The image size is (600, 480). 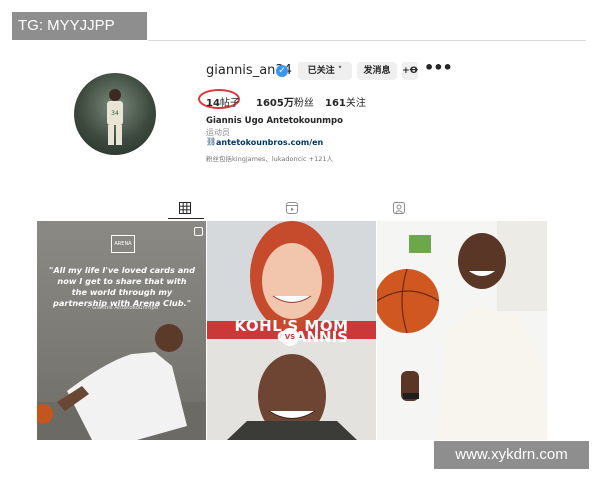 I want to click on arena-logo: ARENA, so click(x=123, y=244).